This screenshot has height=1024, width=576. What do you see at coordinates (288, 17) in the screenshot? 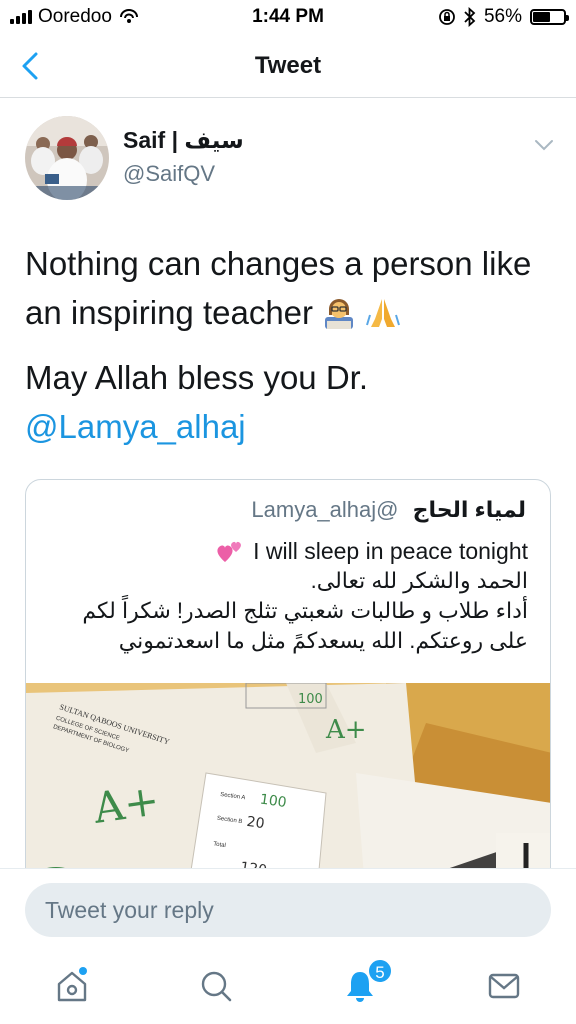
I see `status-bar: Ooredoo 1:44 PM 56%` at bounding box center [288, 17].